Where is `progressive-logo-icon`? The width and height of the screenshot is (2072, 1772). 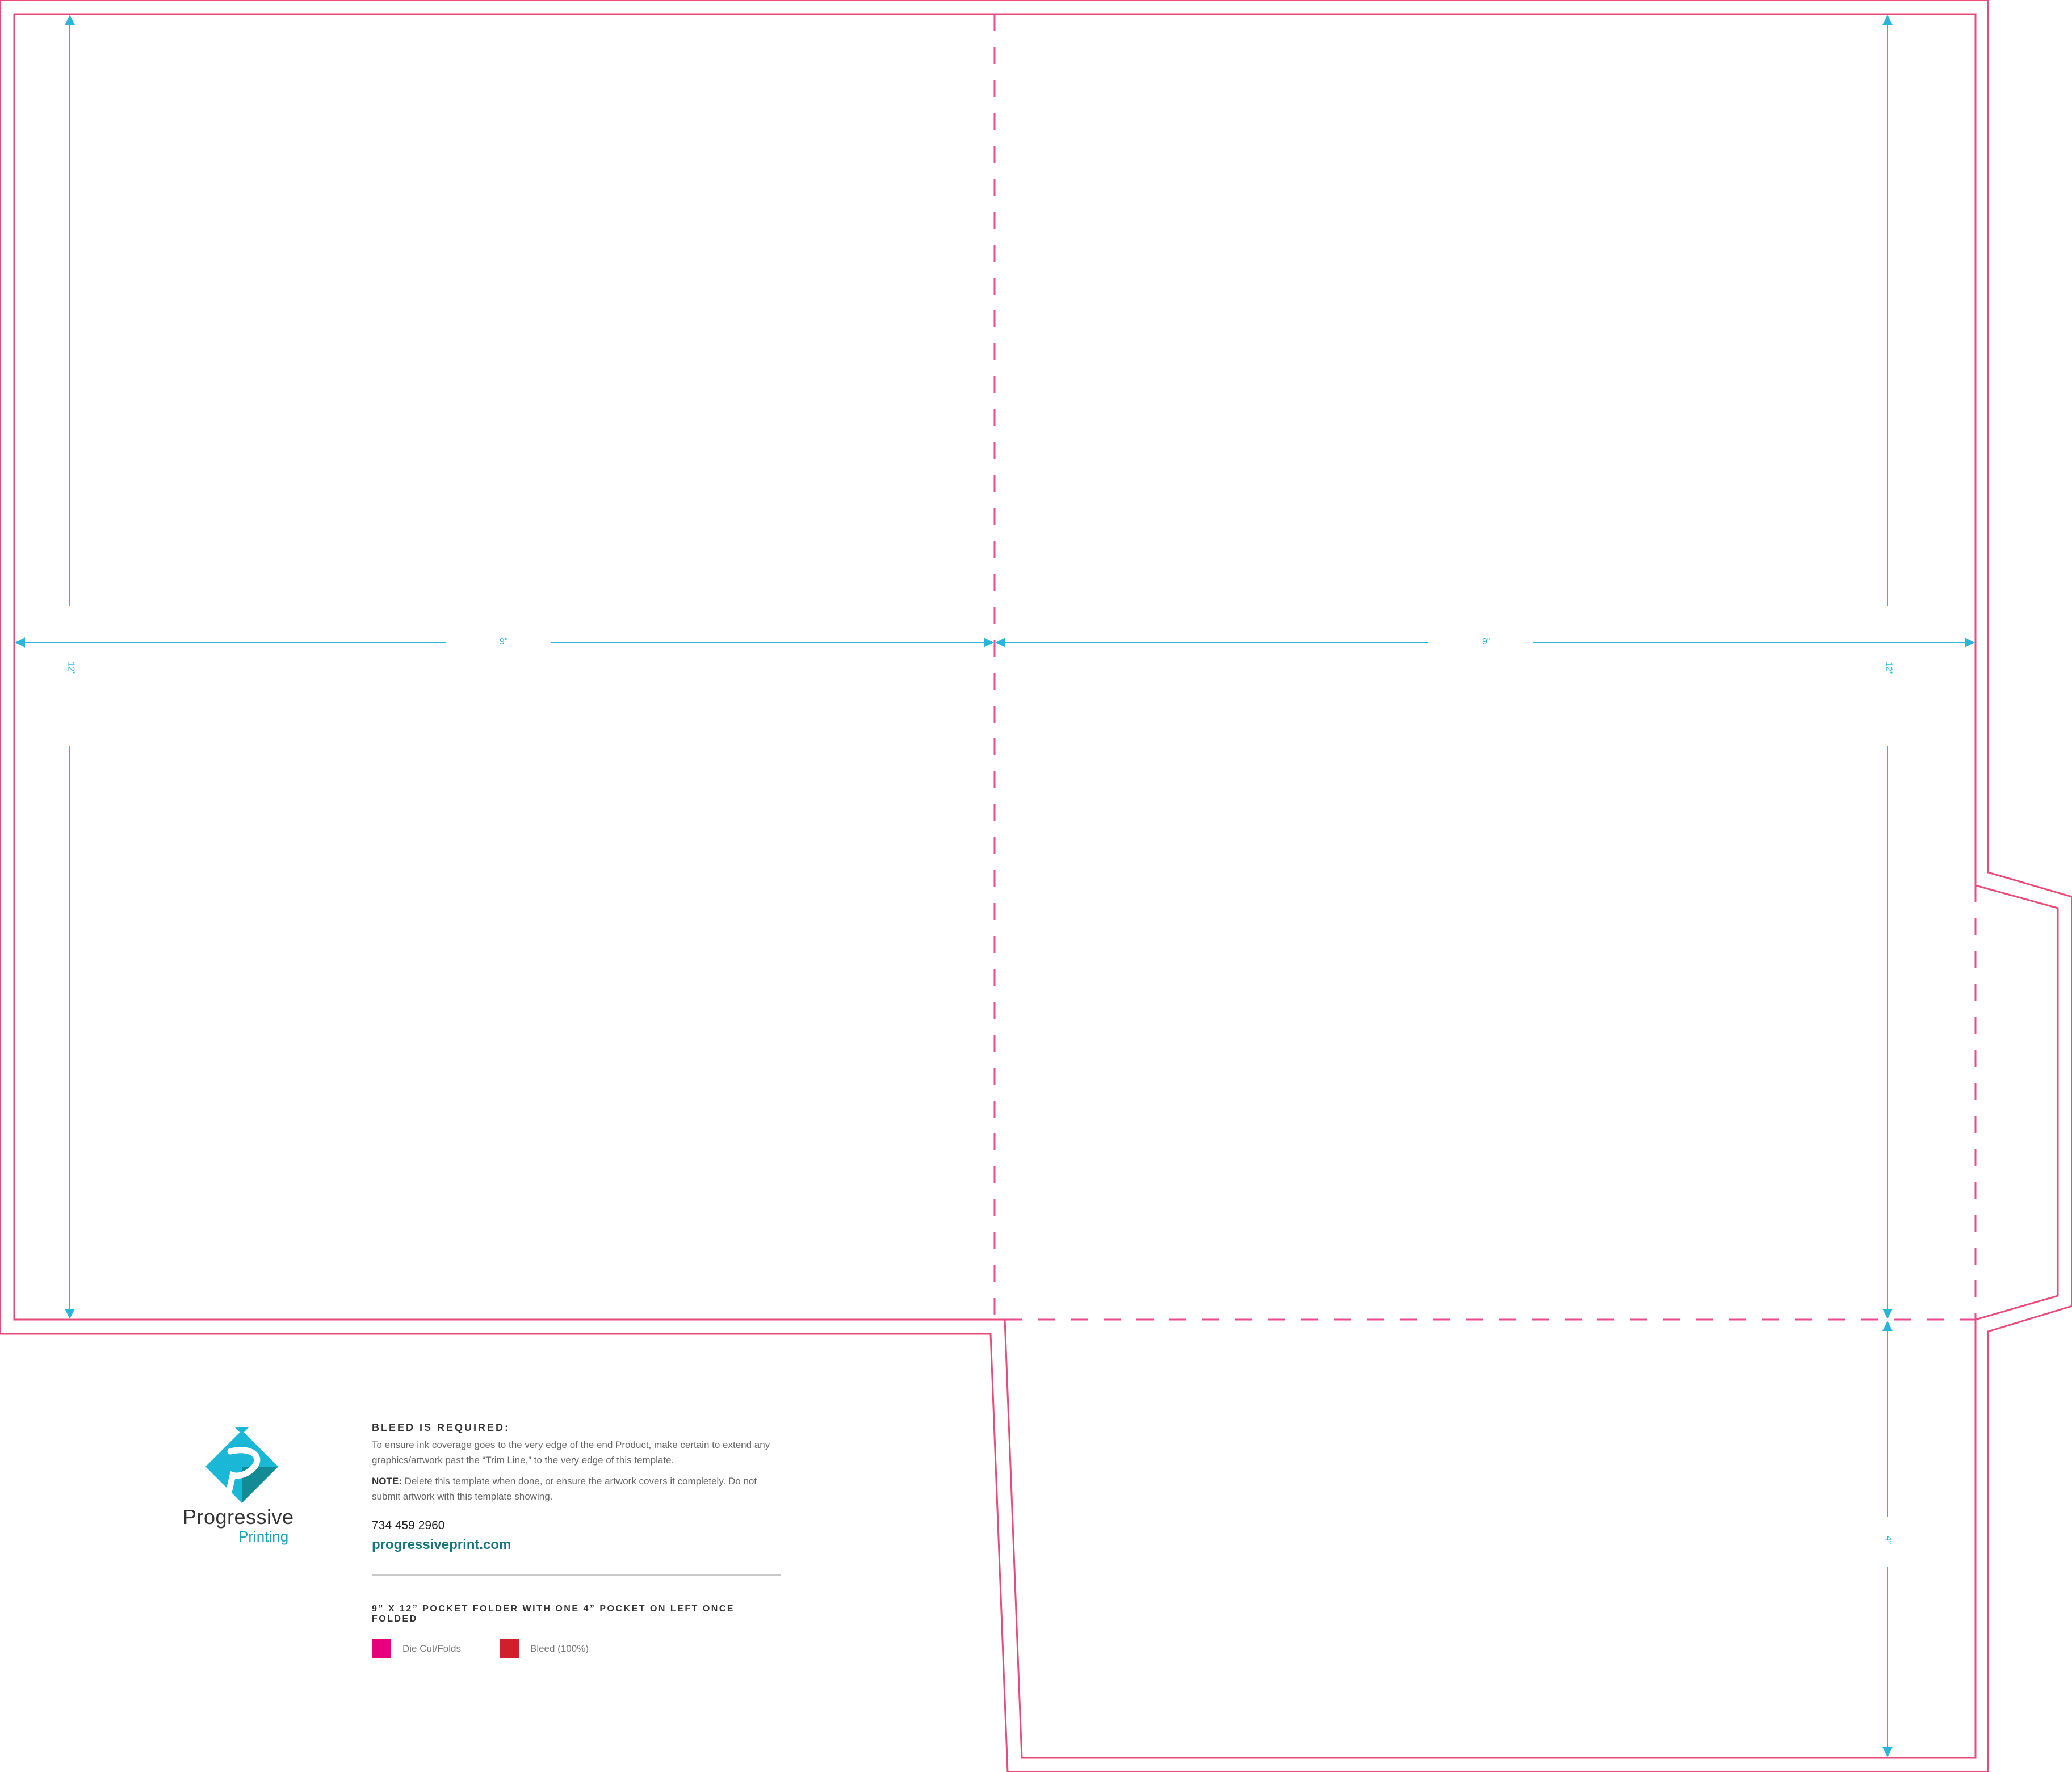
progressive-logo-icon is located at coordinates (241, 1465).